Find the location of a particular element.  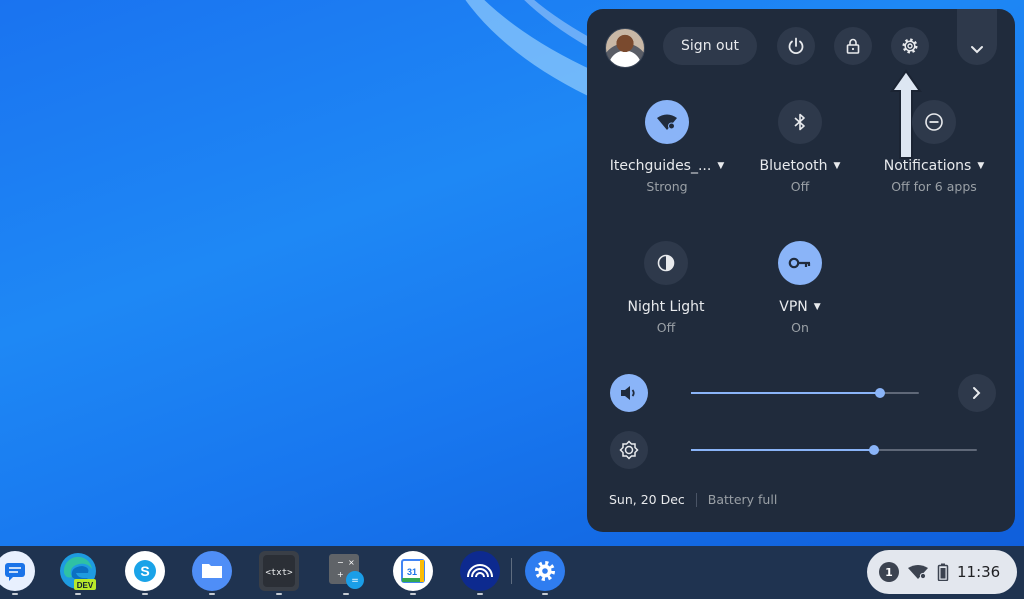

gear-icon is located at coordinates (910, 46).